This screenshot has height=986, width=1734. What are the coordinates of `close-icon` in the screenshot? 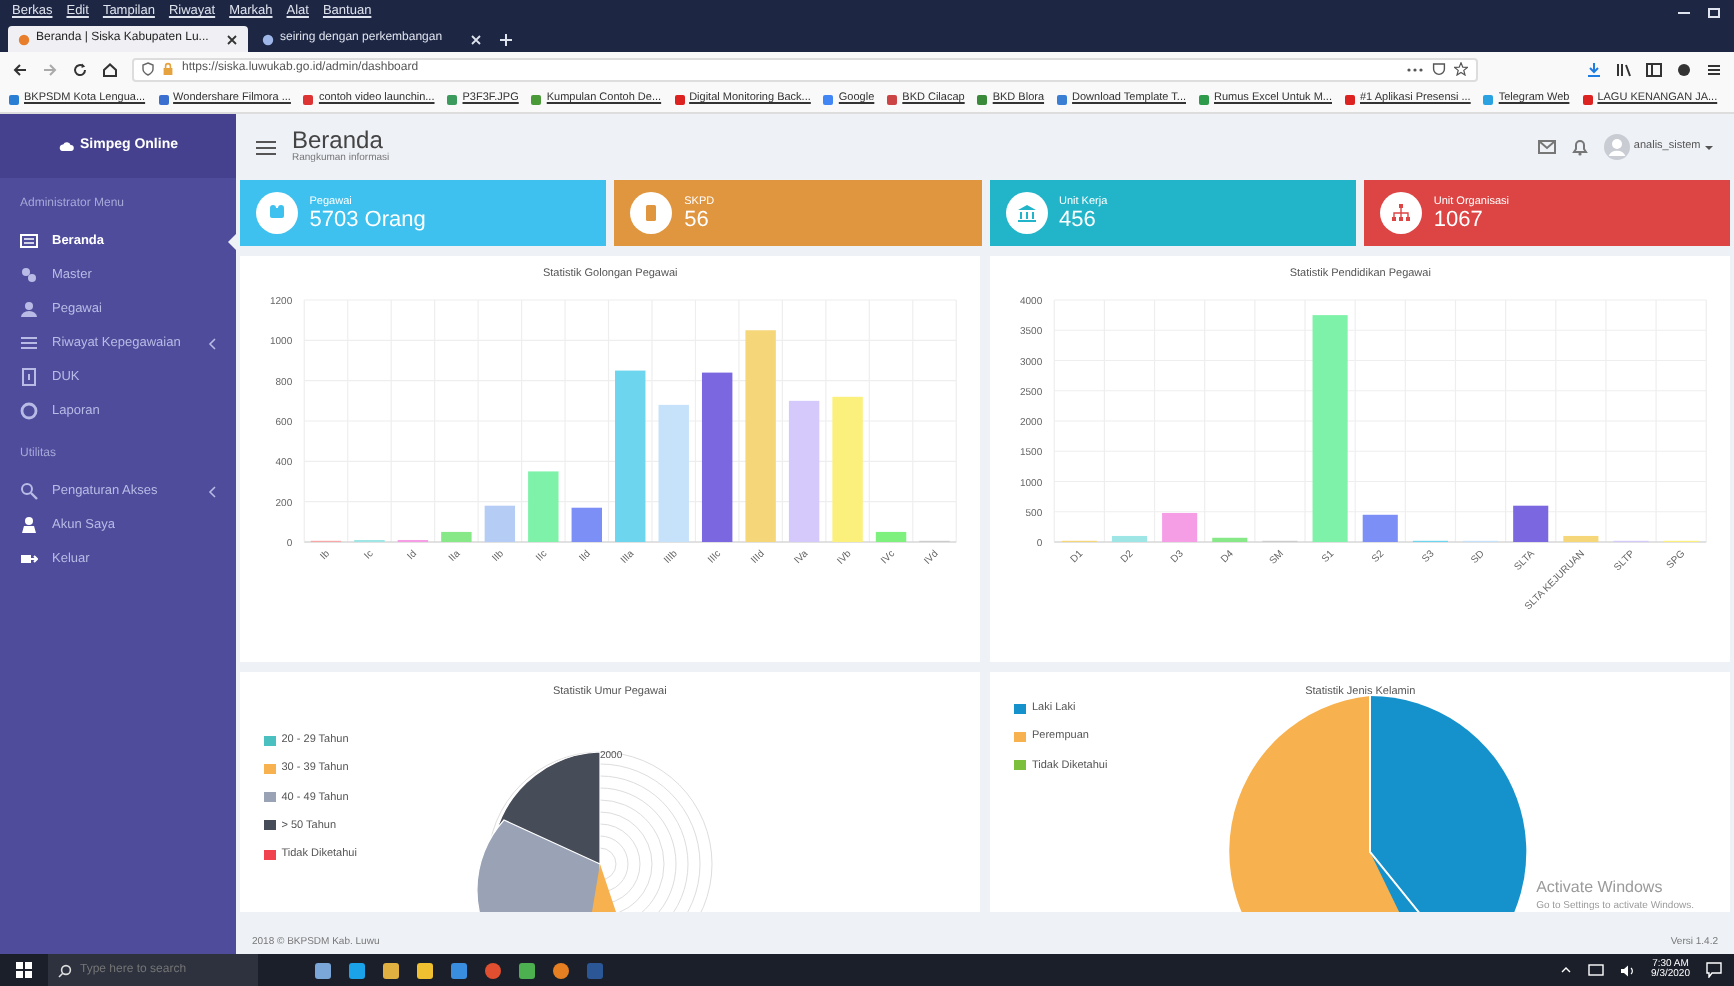 It's located at (232, 39).